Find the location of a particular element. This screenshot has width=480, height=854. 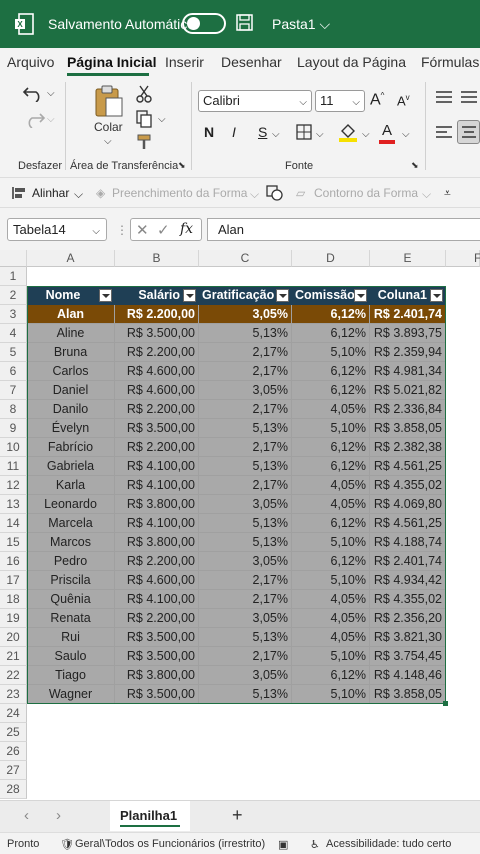

table-cell: Karla is located at coordinates (71, 485).